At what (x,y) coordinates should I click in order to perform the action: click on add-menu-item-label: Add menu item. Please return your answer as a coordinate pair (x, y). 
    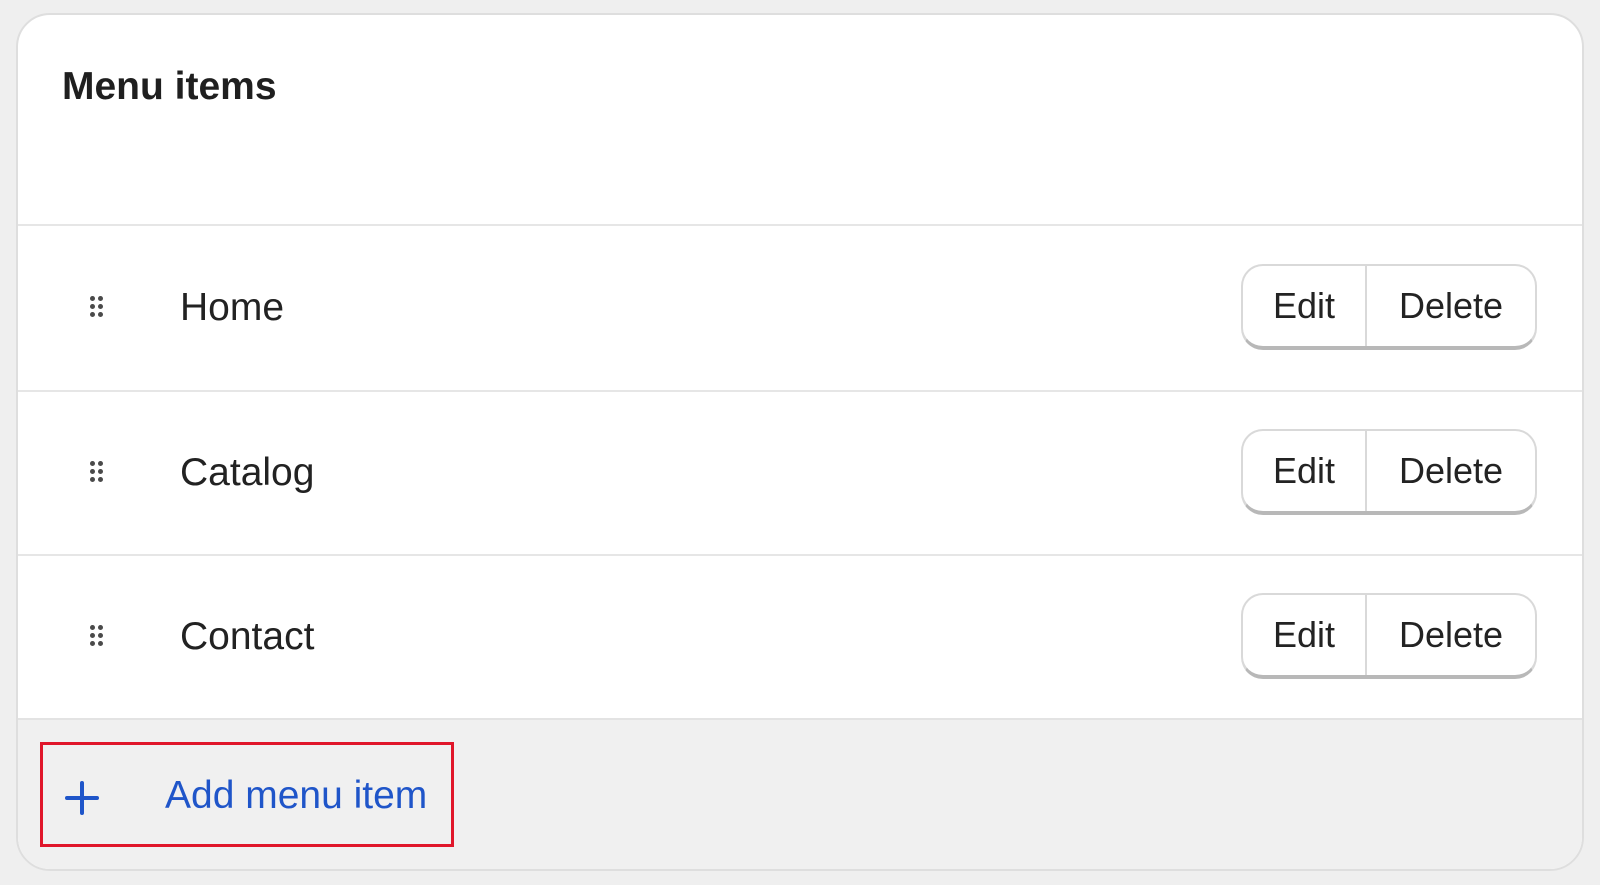
    Looking at the image, I should click on (296, 795).